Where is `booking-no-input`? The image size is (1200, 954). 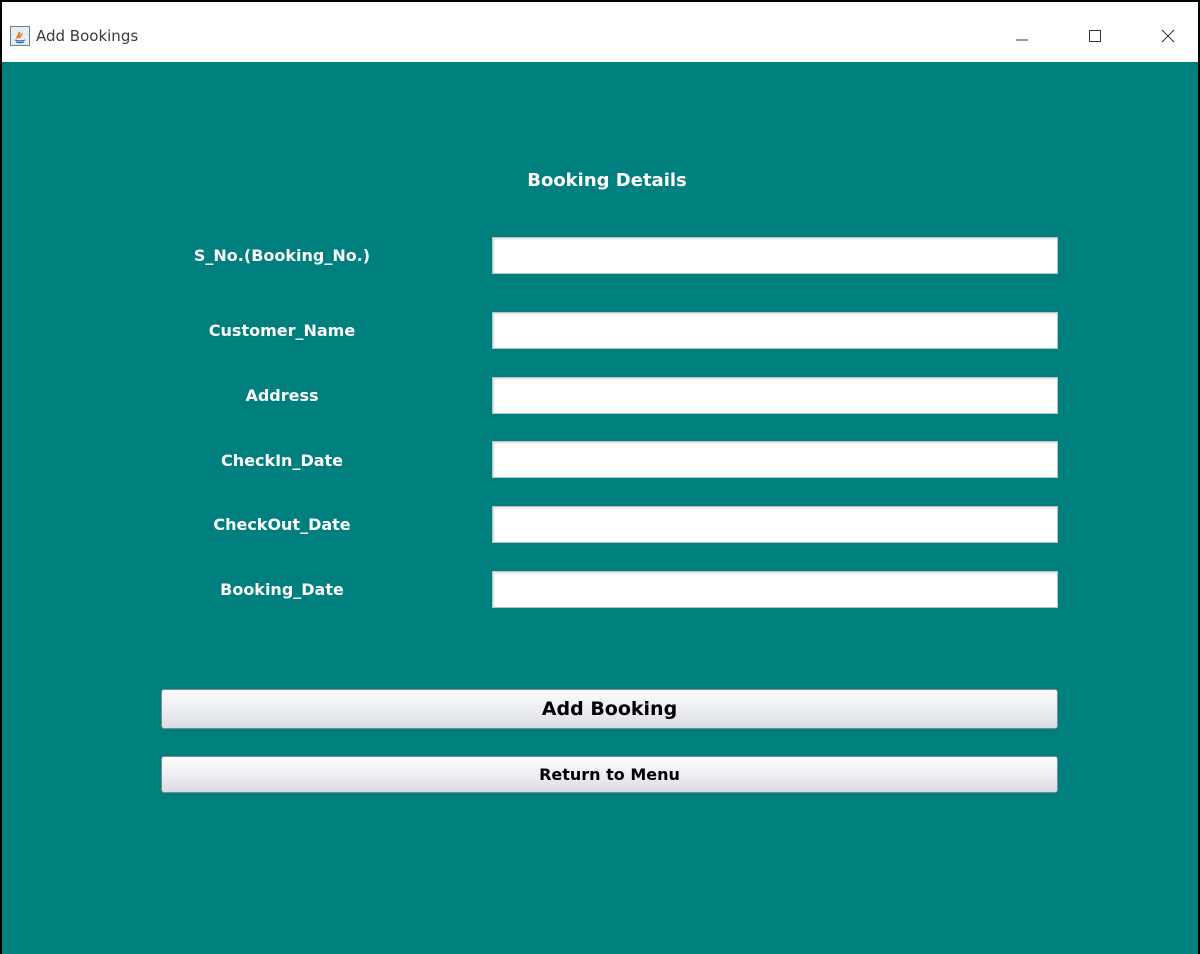 booking-no-input is located at coordinates (775, 255).